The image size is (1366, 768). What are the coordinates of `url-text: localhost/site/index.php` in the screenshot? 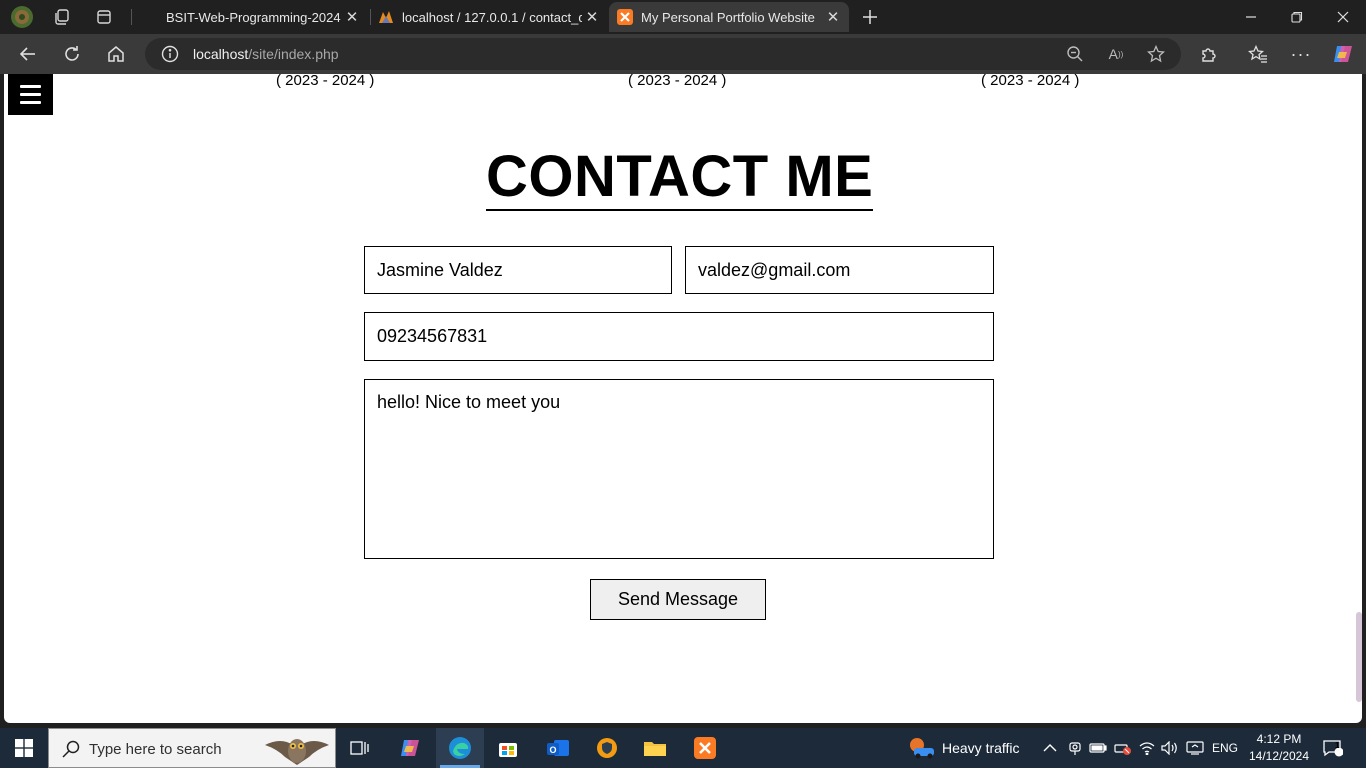 It's located at (266, 54).